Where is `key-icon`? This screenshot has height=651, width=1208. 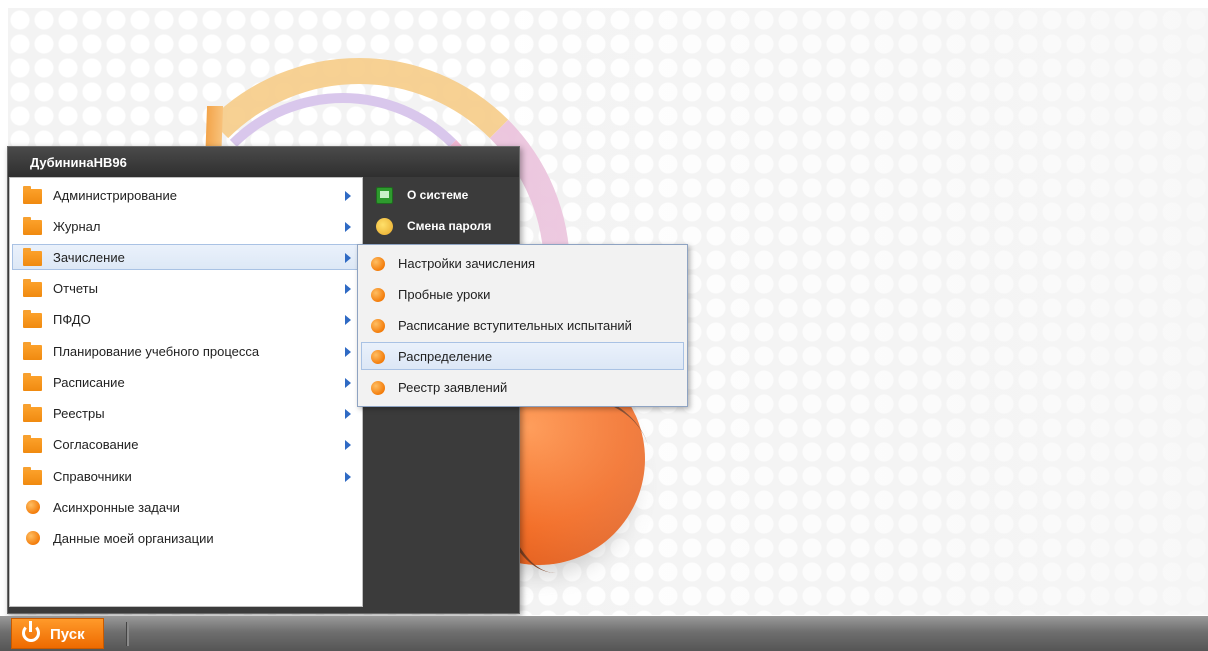
key-icon is located at coordinates (384, 226).